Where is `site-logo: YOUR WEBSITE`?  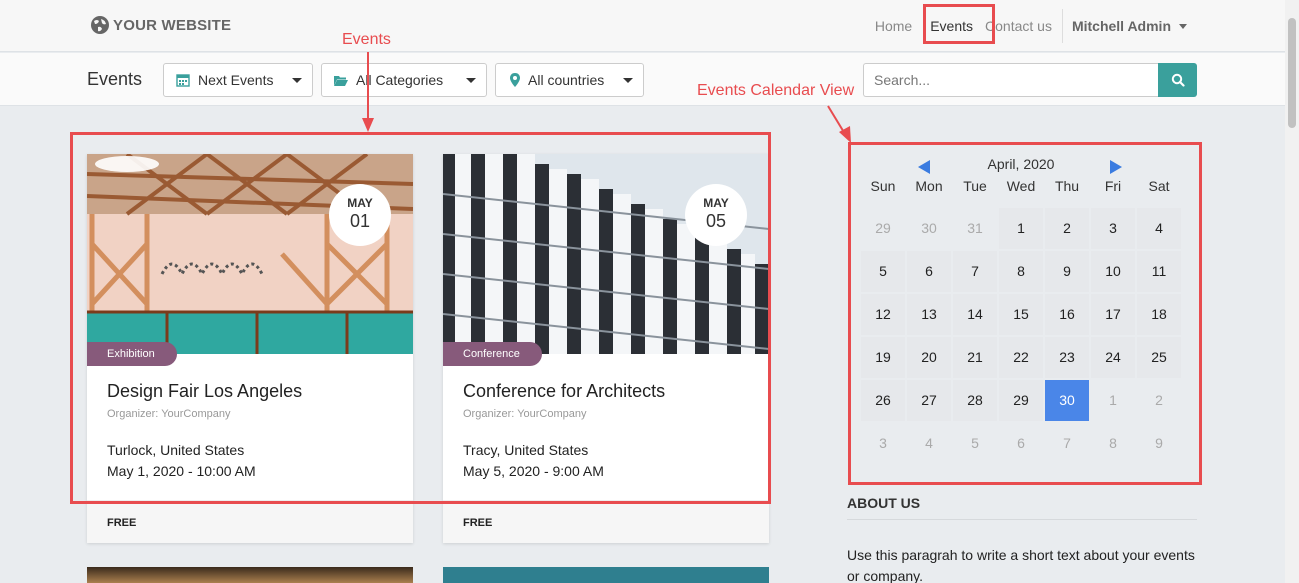 site-logo: YOUR WEBSITE is located at coordinates (160, 25).